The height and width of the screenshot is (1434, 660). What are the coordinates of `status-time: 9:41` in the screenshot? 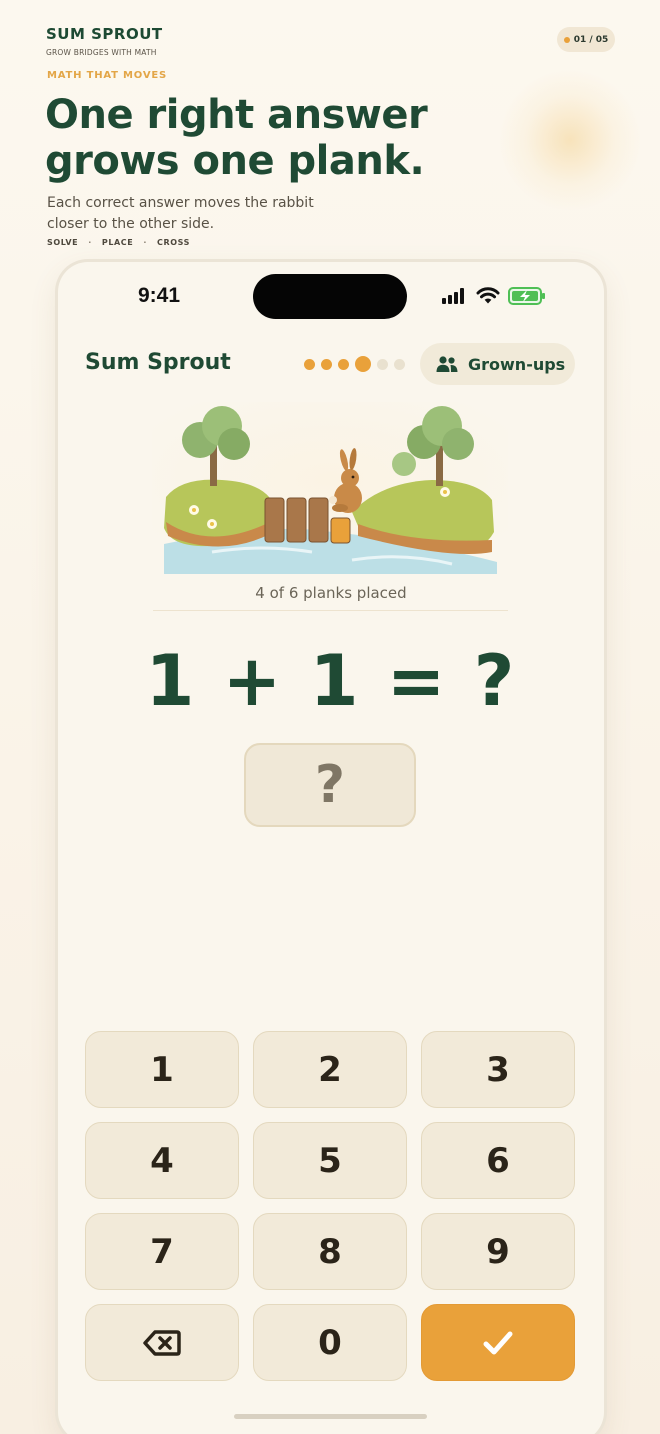 It's located at (159, 295).